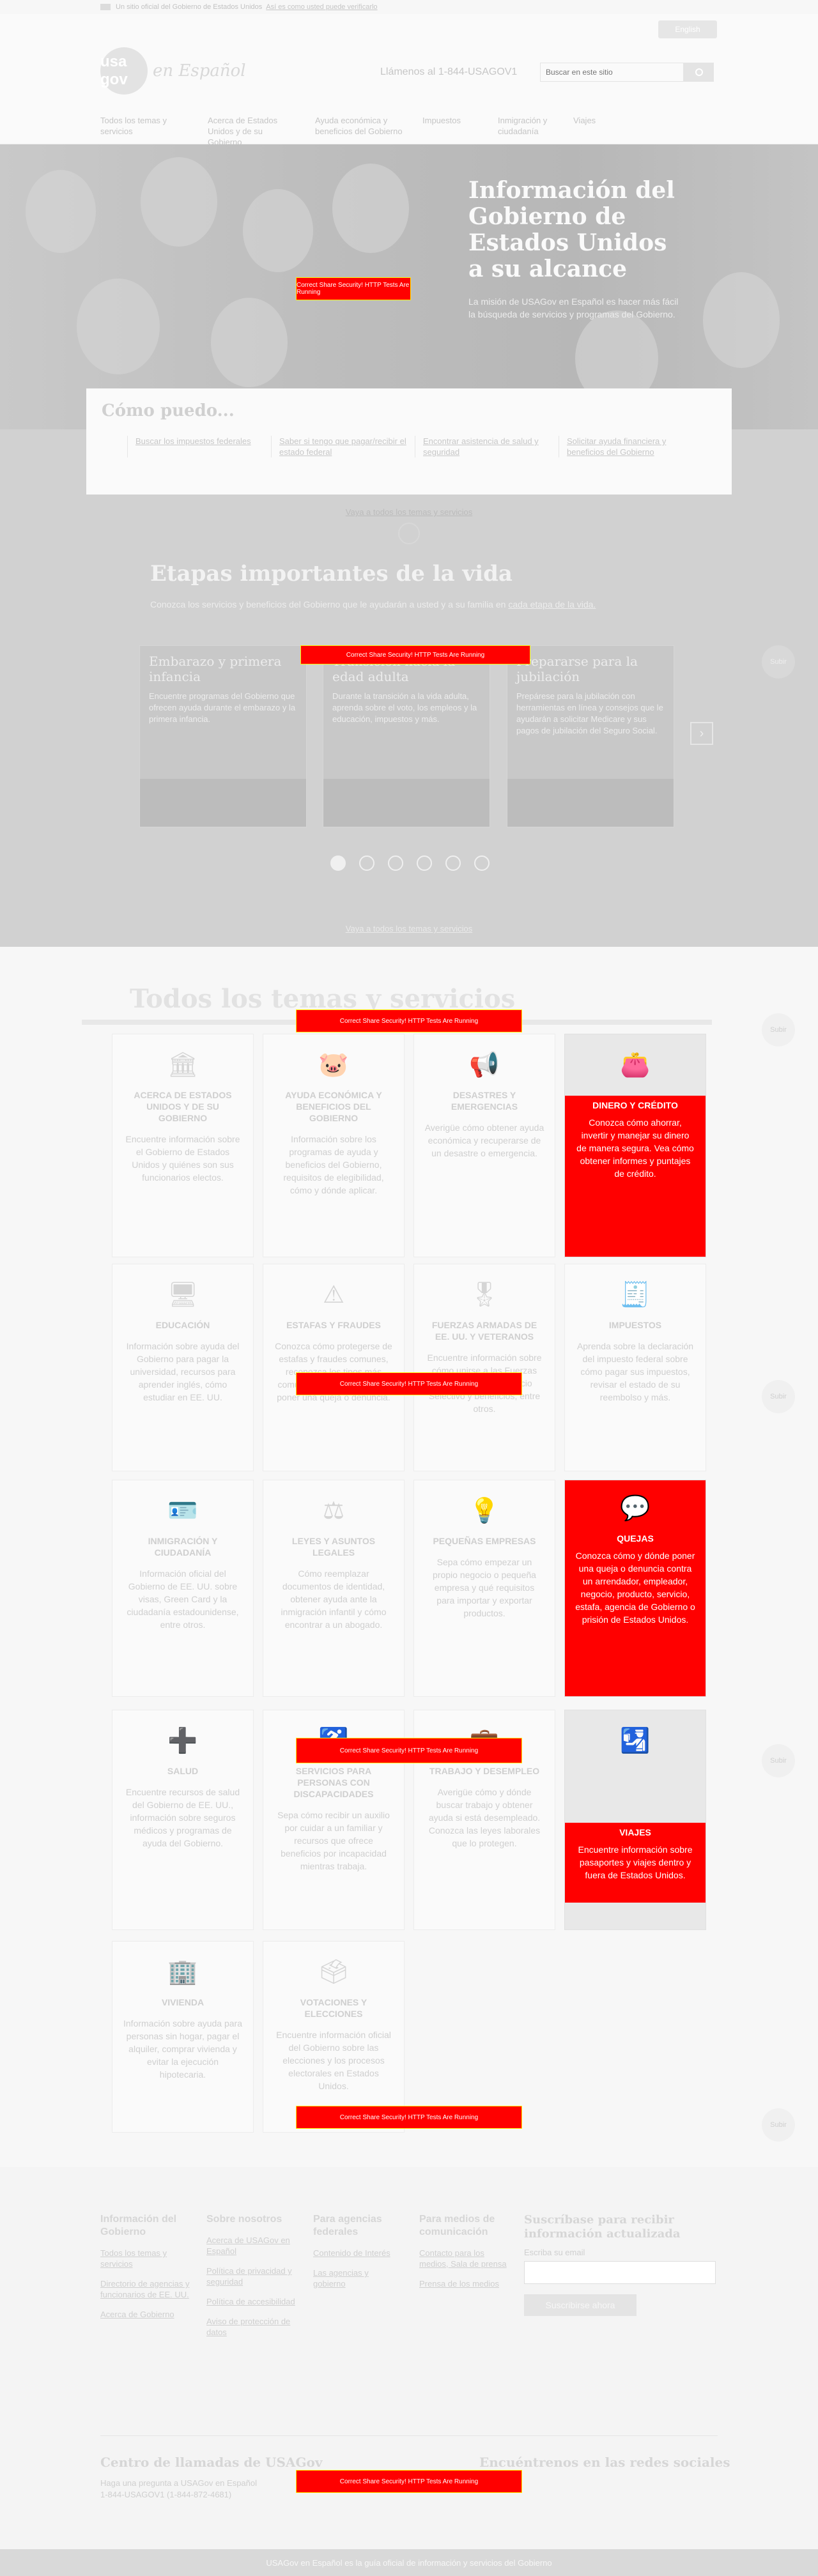 This screenshot has height=2576, width=818. What do you see at coordinates (701, 733) in the screenshot?
I see `carousel-next-button: ›` at bounding box center [701, 733].